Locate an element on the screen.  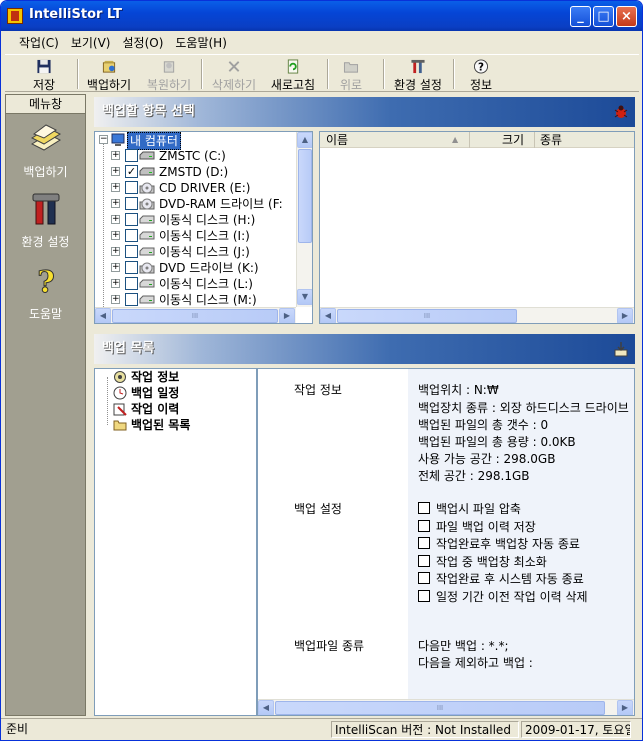
refresh-button: 새로고침 is located at coordinates (293, 74).